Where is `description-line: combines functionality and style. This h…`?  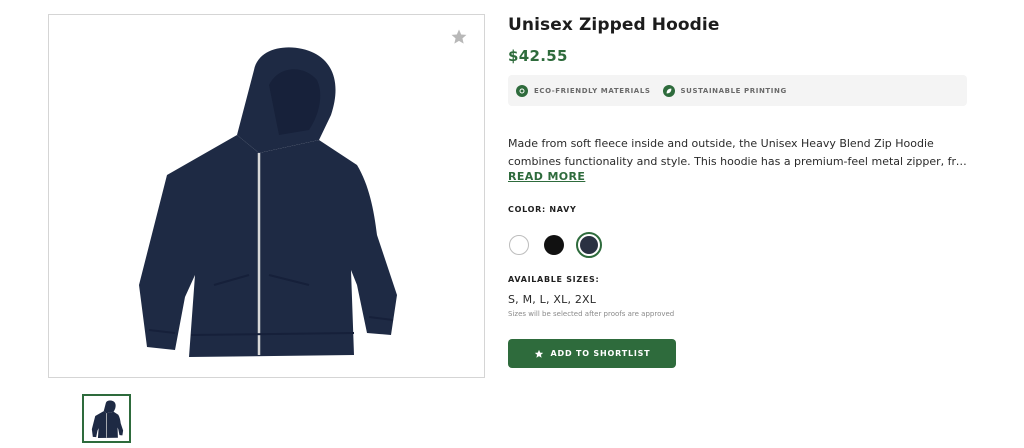
description-line: combines functionality and style. This h… is located at coordinates (738, 161).